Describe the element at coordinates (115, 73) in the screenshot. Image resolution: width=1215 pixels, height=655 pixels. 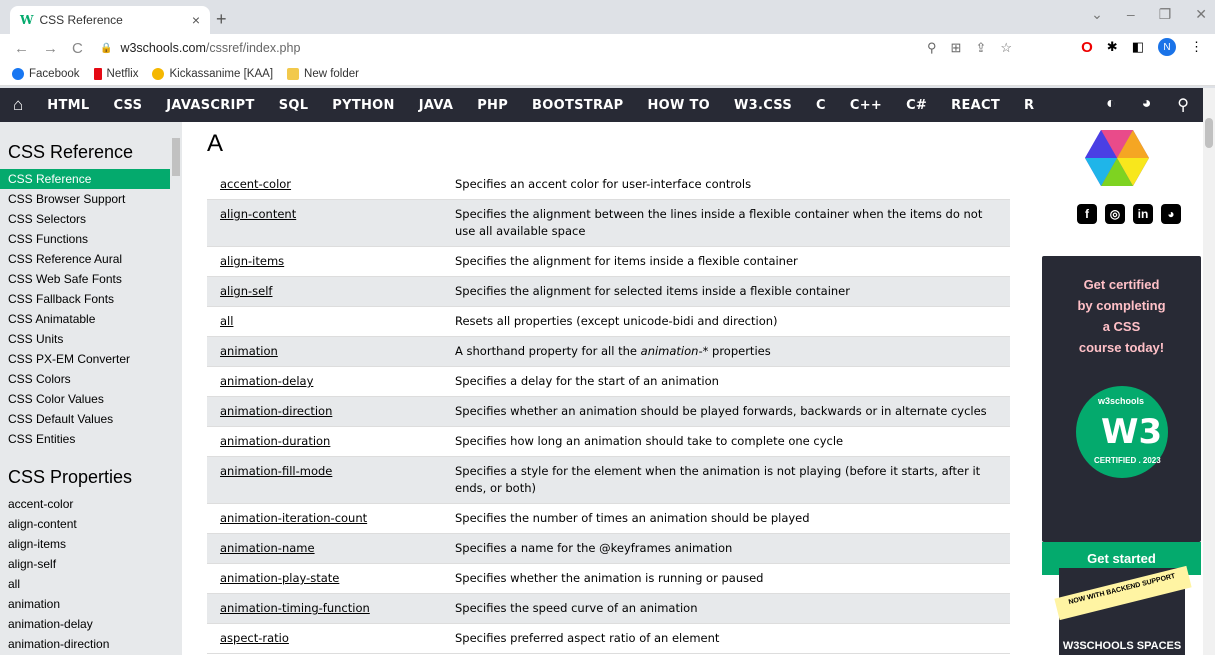
I see `bookmark-netflix: Netflix` at that location.